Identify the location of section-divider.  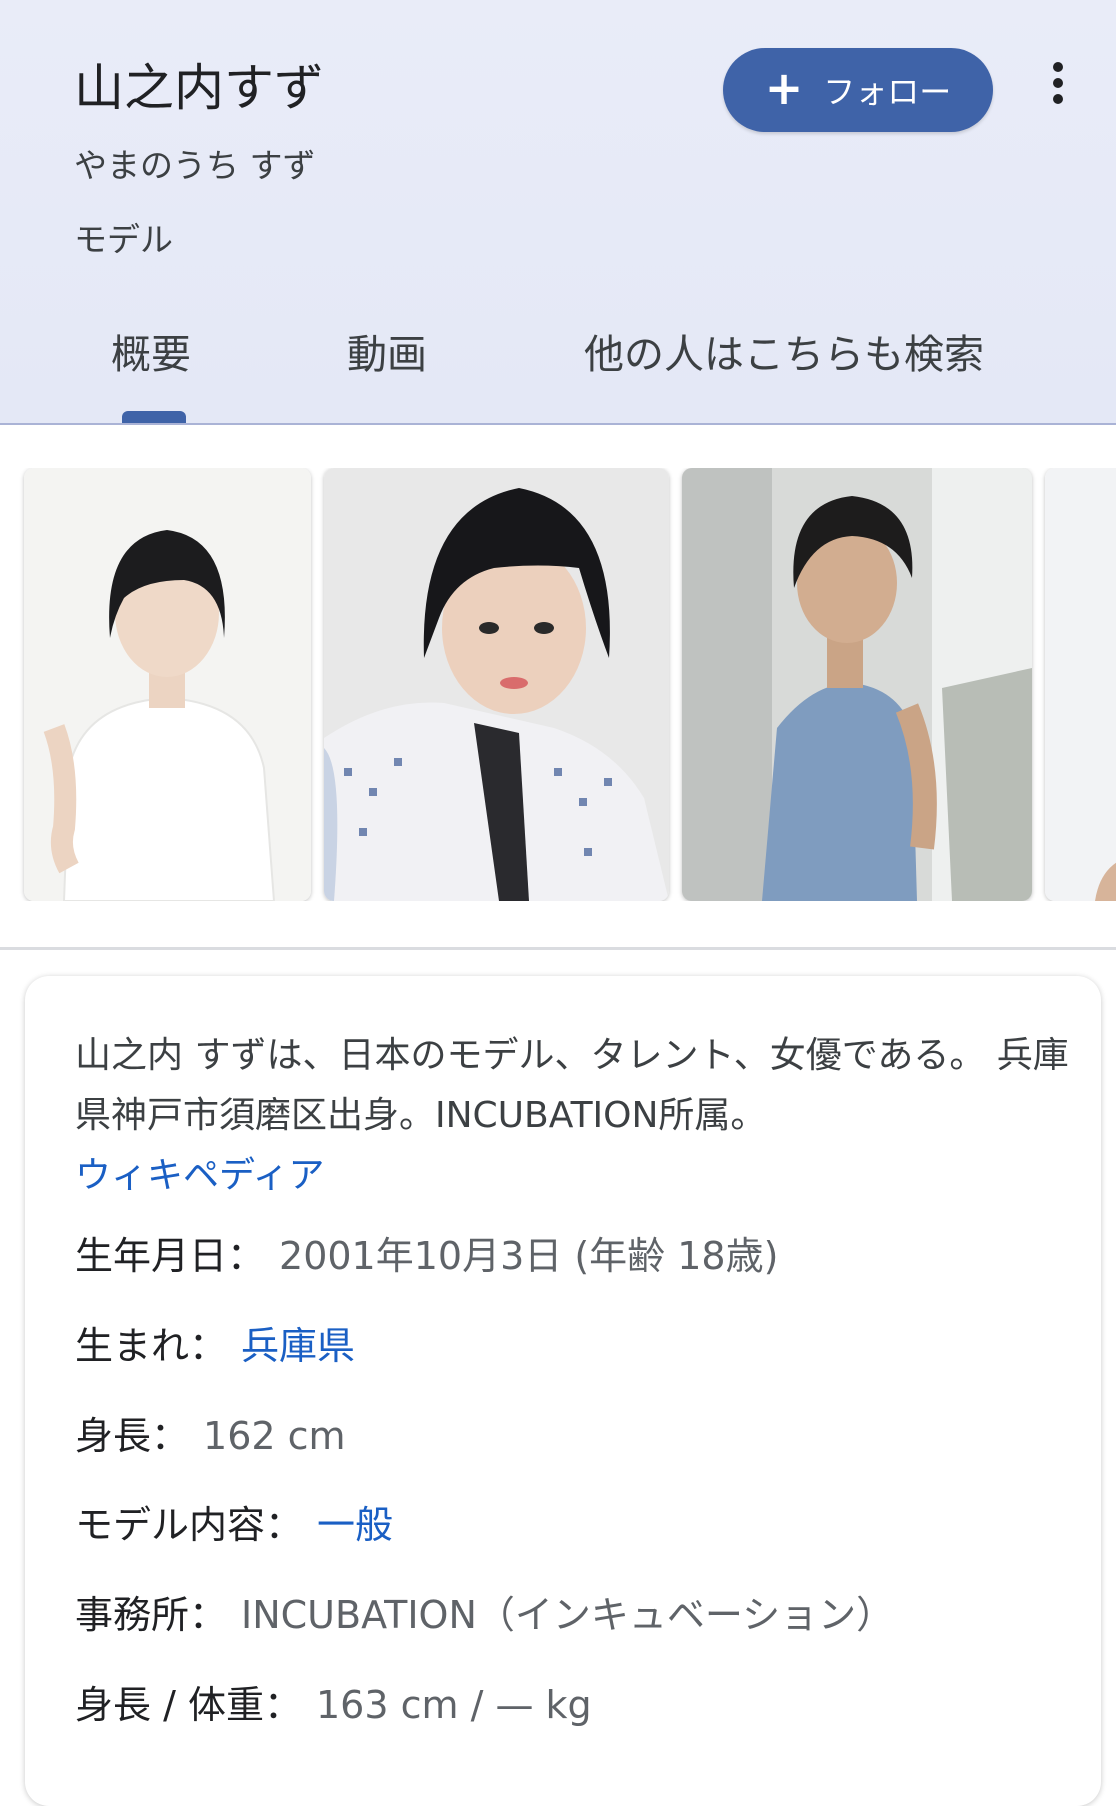
(558, 948).